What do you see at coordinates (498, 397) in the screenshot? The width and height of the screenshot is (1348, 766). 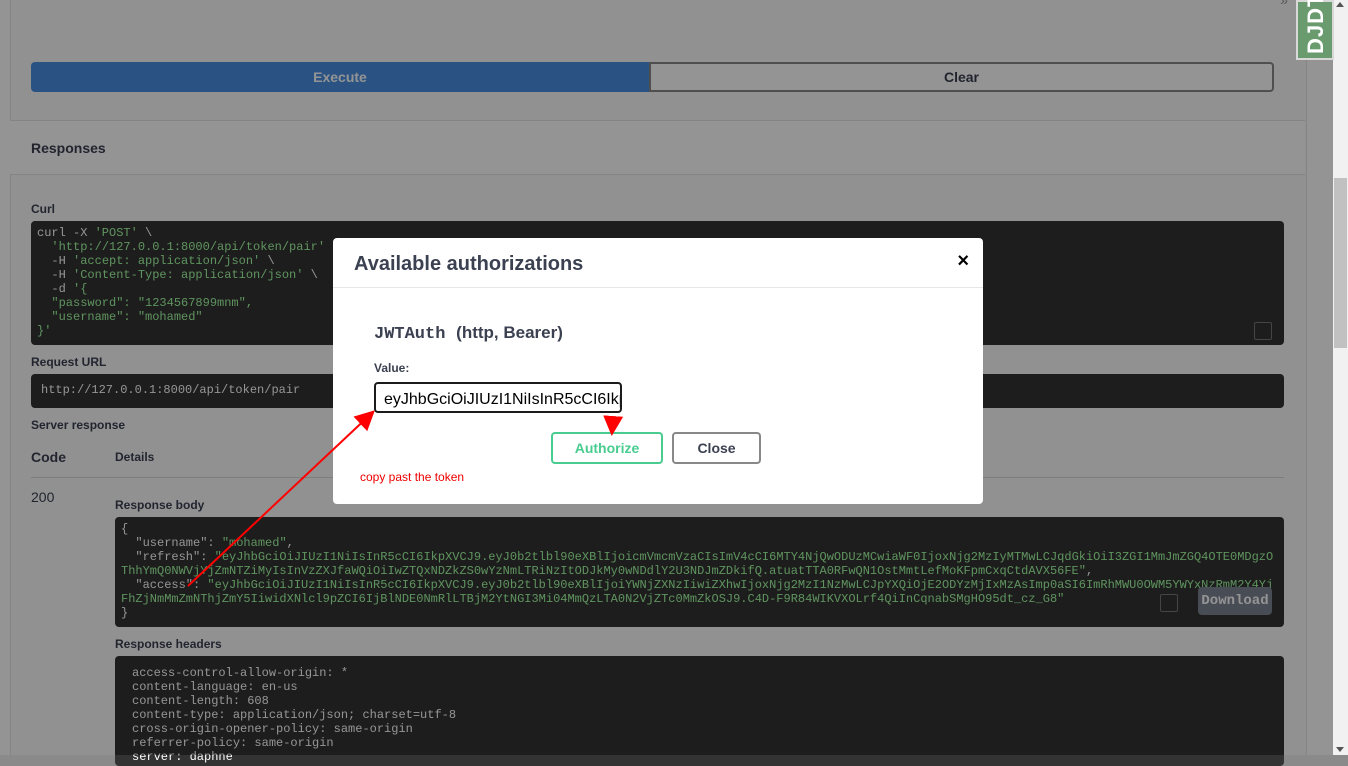 I see `token-input: eyJhbGciOiJIUzI1NiIsInR5cCI6IkpXVCJ9` at bounding box center [498, 397].